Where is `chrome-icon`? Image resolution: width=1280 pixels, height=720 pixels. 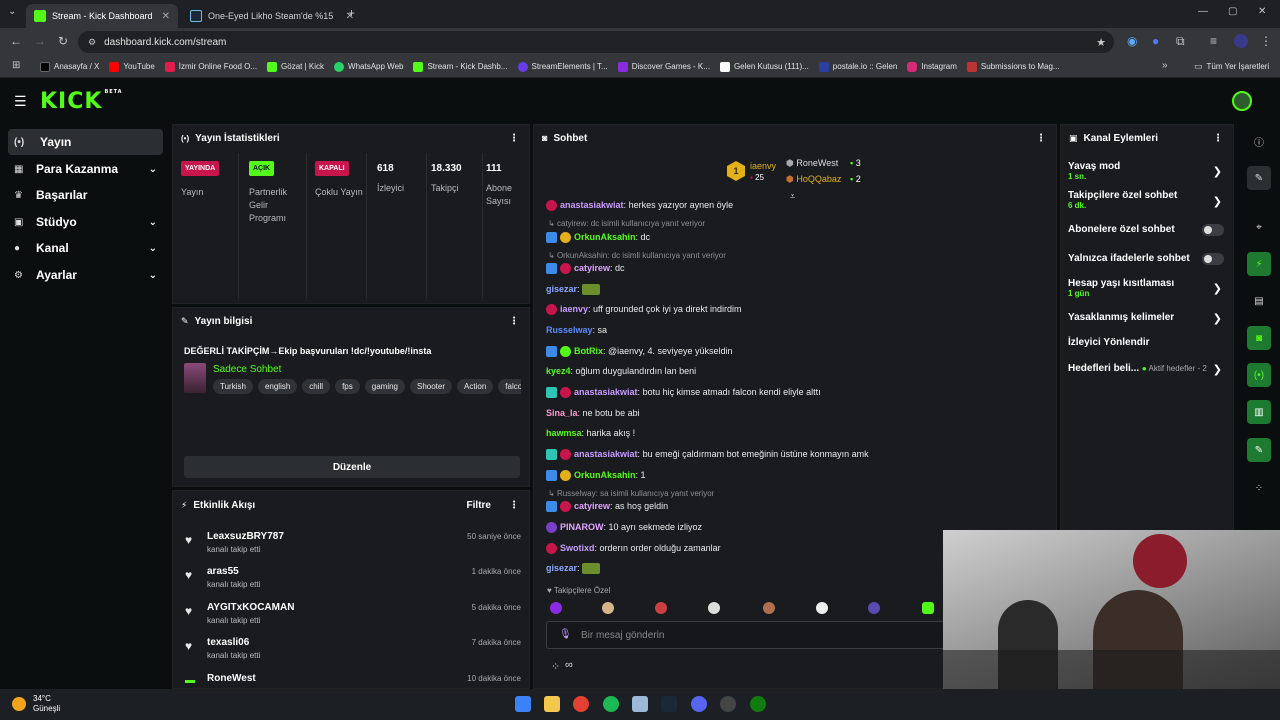
chrome-icon is located at coordinates (581, 704).